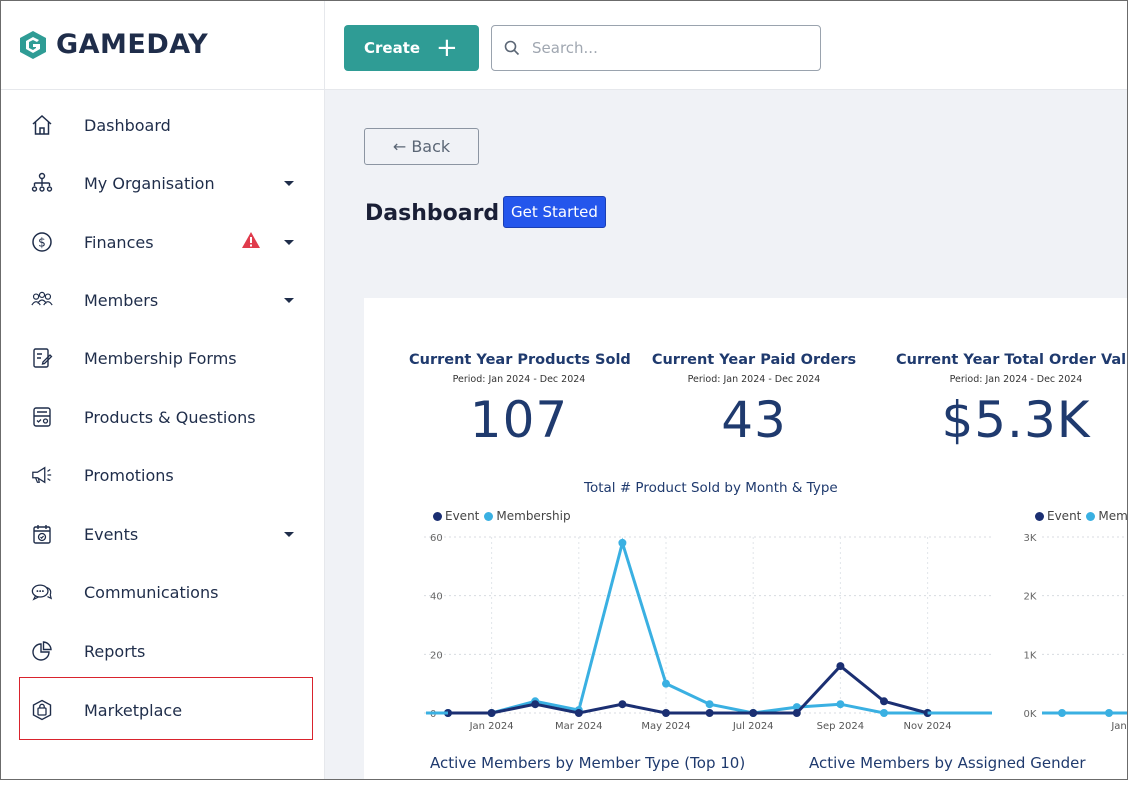  Describe the element at coordinates (162, 242) in the screenshot. I see `sidebar-item-finances: $ Finances` at that location.